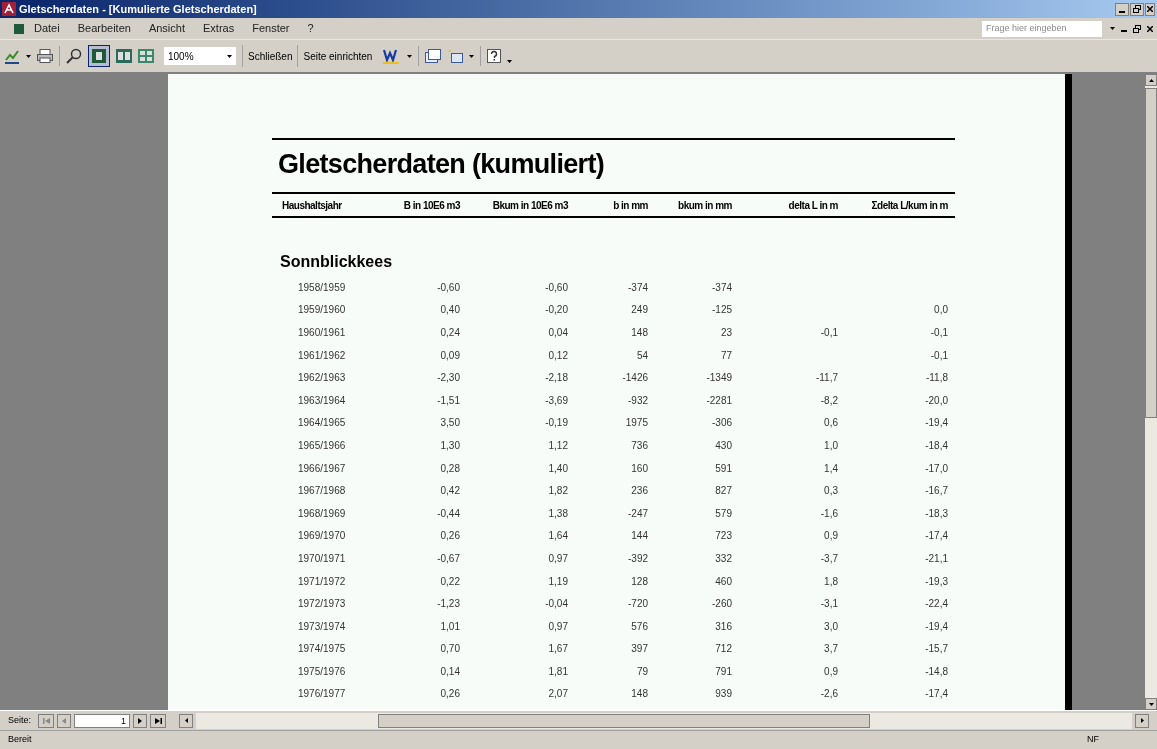 Image resolution: width=1157 pixels, height=749 pixels. Describe the element at coordinates (936, 558) in the screenshot. I see `table-cell-text: -21,1` at that location.